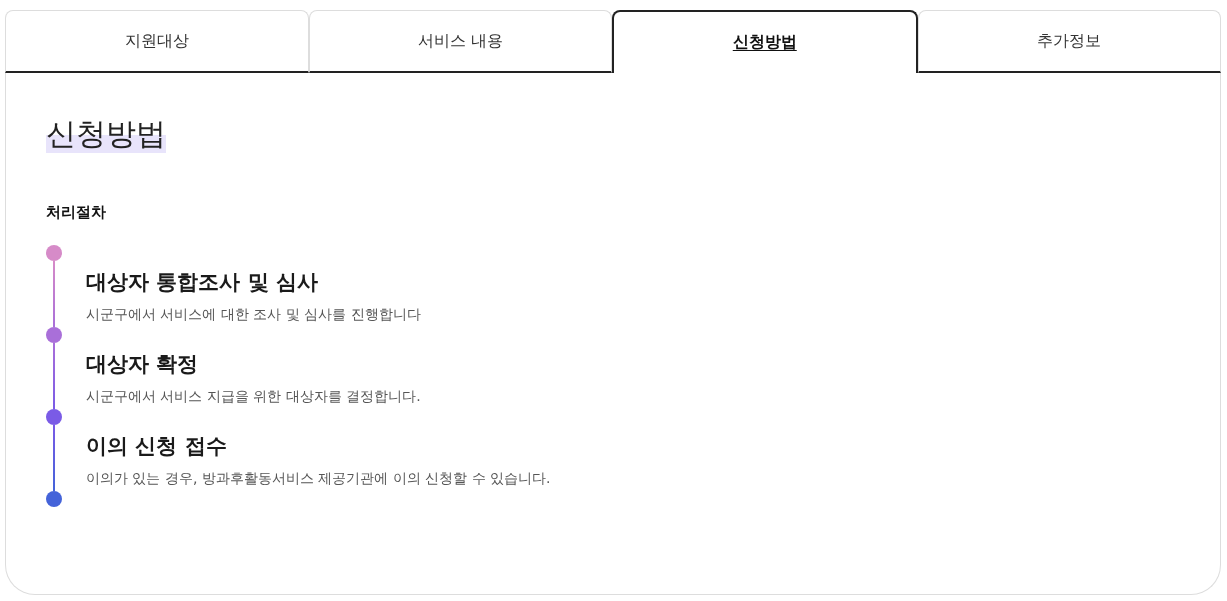  What do you see at coordinates (157, 446) in the screenshot?
I see `step-title: 이의 신청 접수` at bounding box center [157, 446].